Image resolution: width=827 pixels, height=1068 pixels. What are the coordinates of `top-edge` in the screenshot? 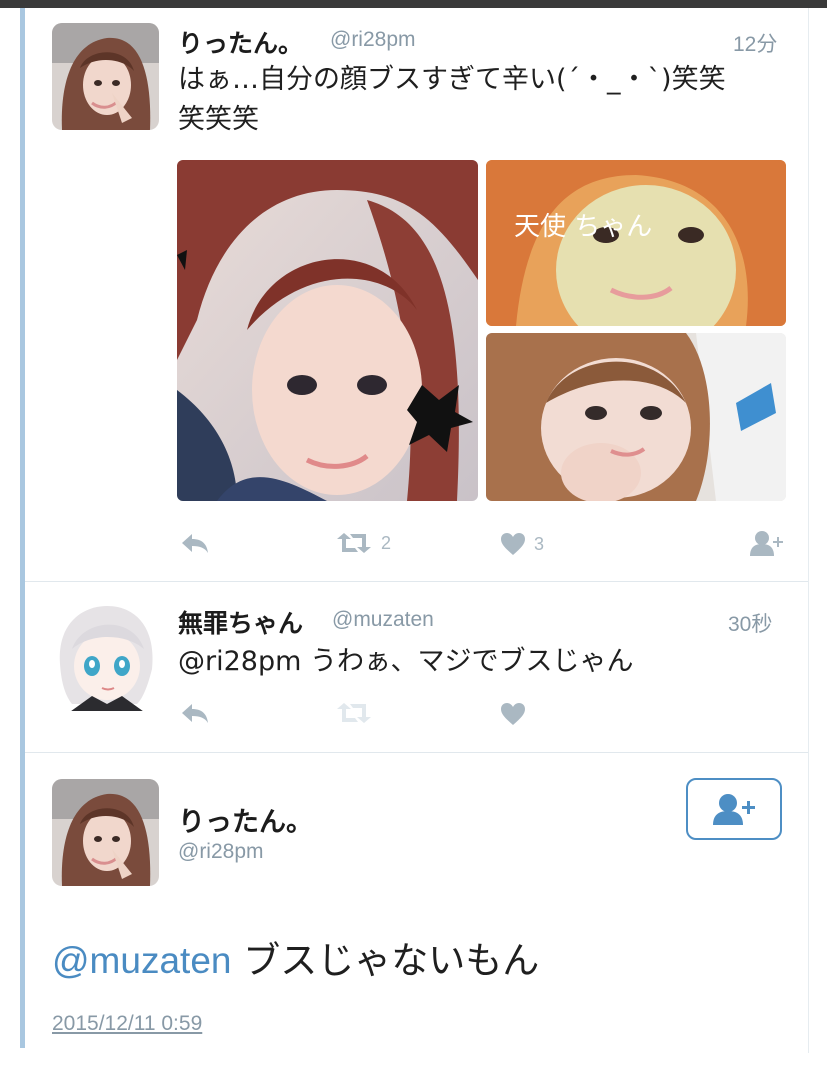 It's located at (413, 4).